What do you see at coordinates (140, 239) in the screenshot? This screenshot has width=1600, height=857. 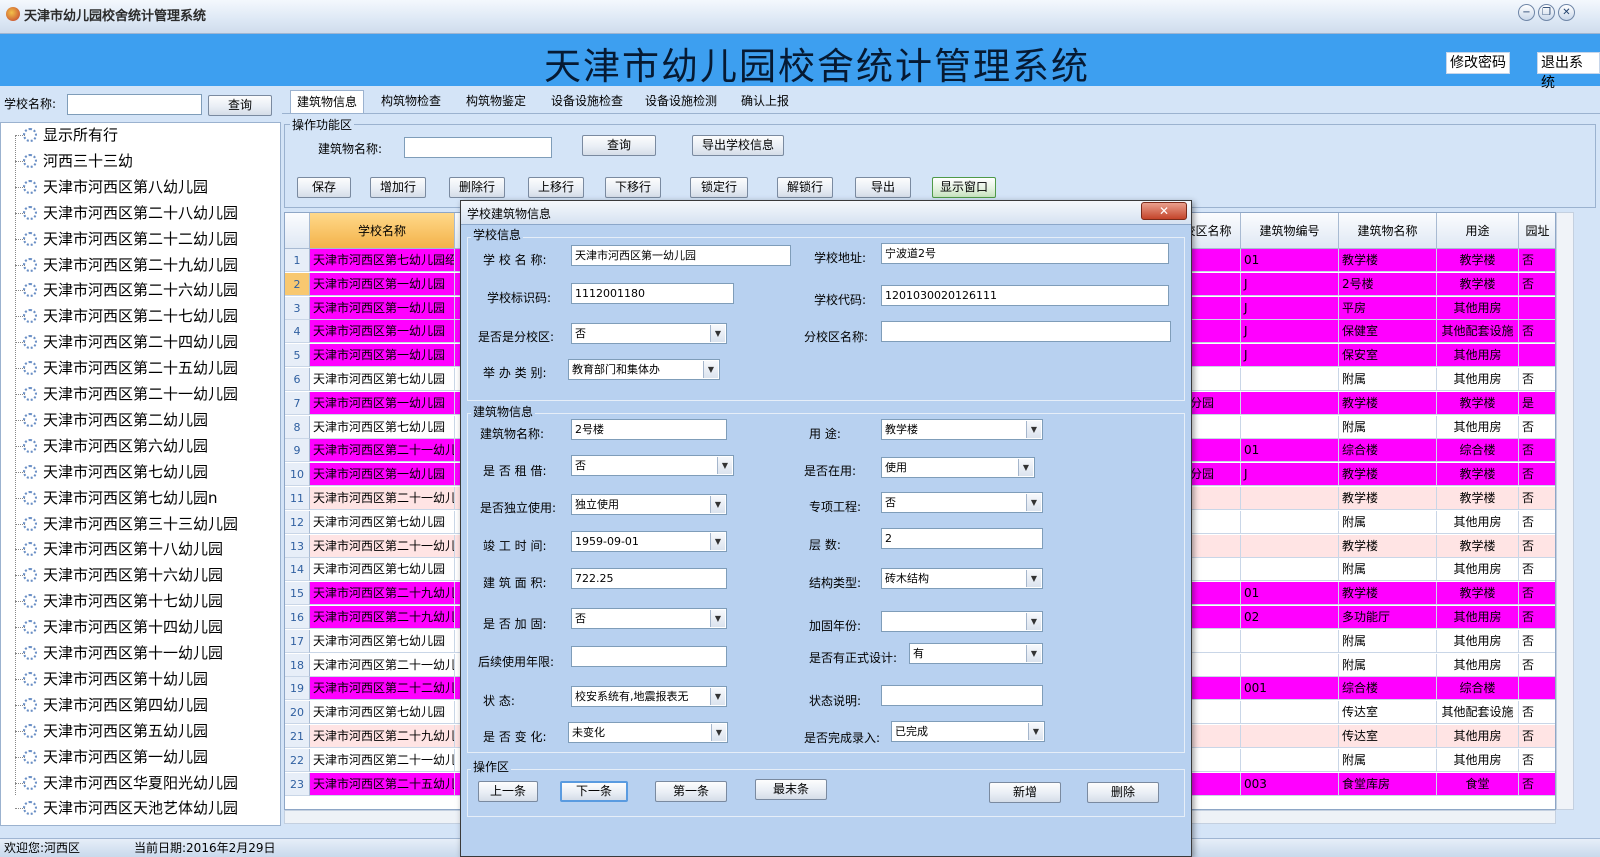 I see `tree-item: 天津市河西区第二十二幼儿园` at bounding box center [140, 239].